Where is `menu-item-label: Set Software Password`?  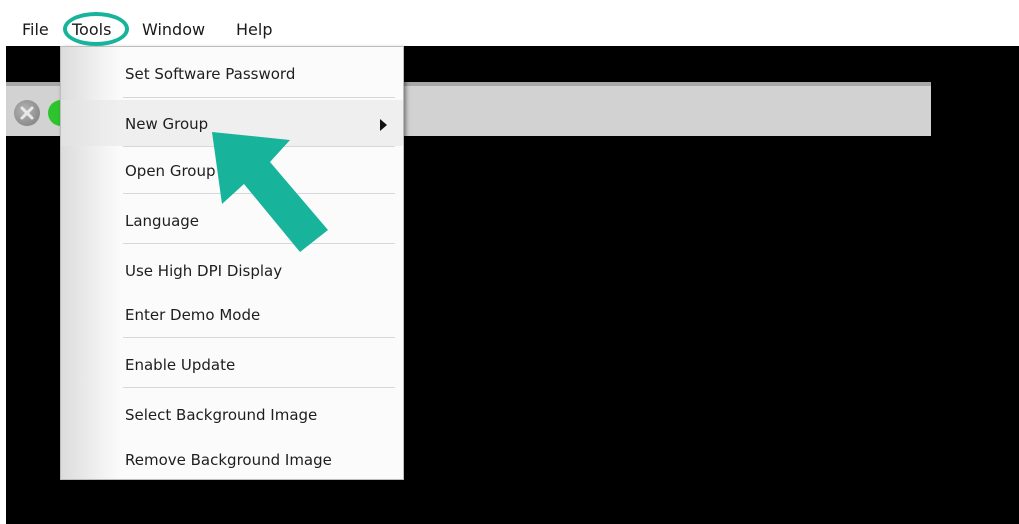
menu-item-label: Set Software Password is located at coordinates (210, 74).